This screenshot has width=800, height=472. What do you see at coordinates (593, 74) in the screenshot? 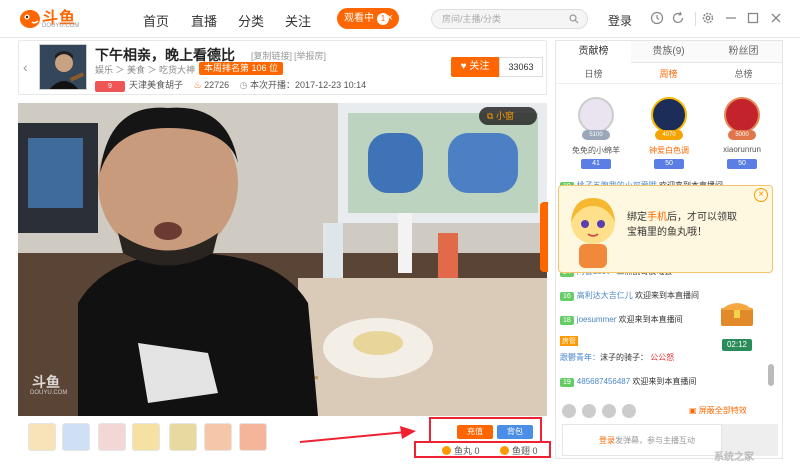
I see `subtab-daily: 日榜` at bounding box center [593, 74].